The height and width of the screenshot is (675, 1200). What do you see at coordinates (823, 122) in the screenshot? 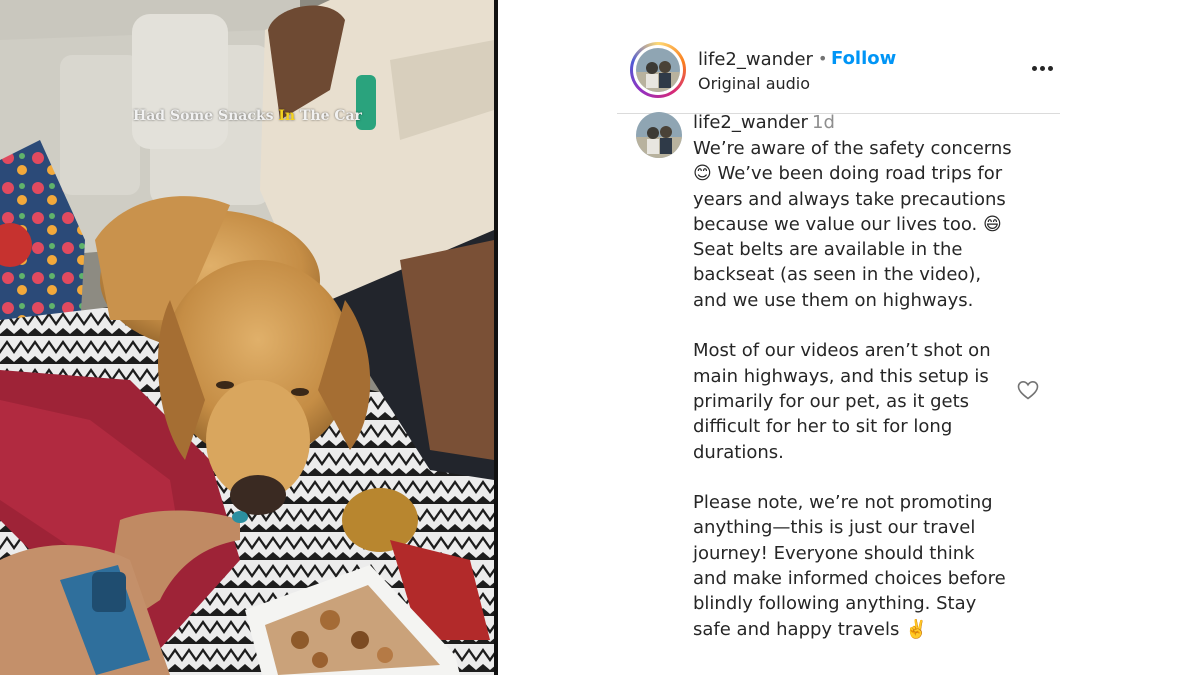
I see `comment-timestamp: 1d` at bounding box center [823, 122].